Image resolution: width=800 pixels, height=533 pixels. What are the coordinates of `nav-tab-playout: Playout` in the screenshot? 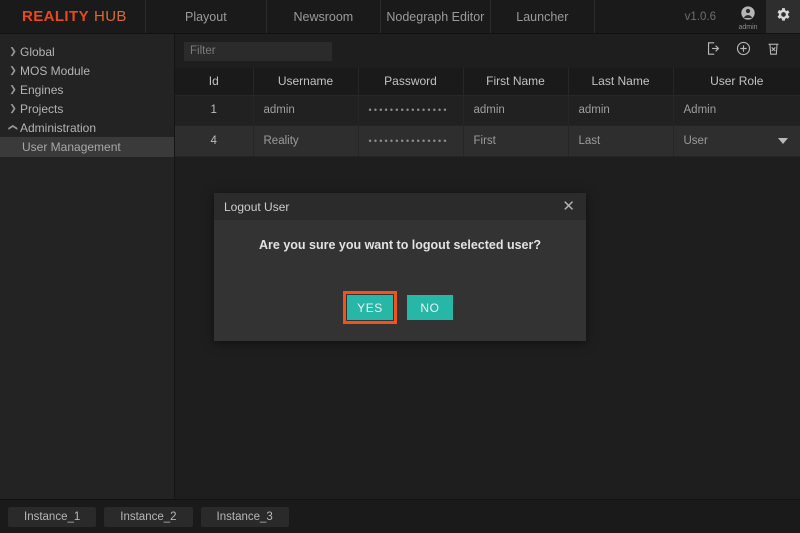 It's located at (205, 16).